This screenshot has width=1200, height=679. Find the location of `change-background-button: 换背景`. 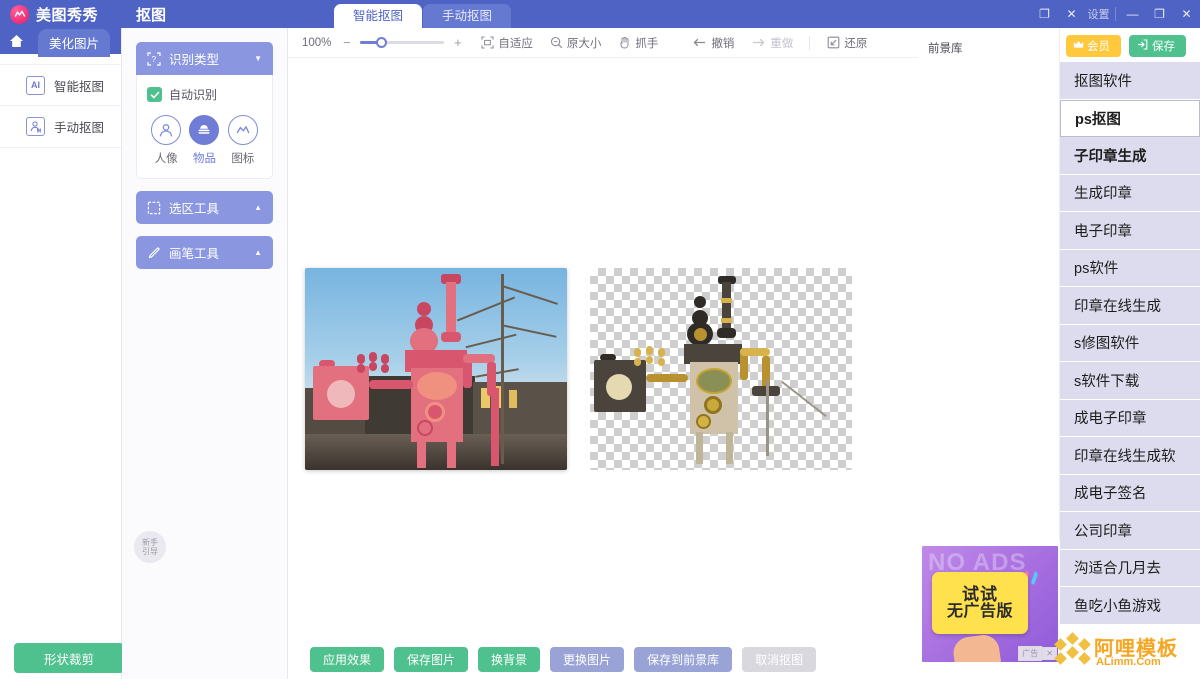

change-background-button: 换背景 is located at coordinates (509, 659).